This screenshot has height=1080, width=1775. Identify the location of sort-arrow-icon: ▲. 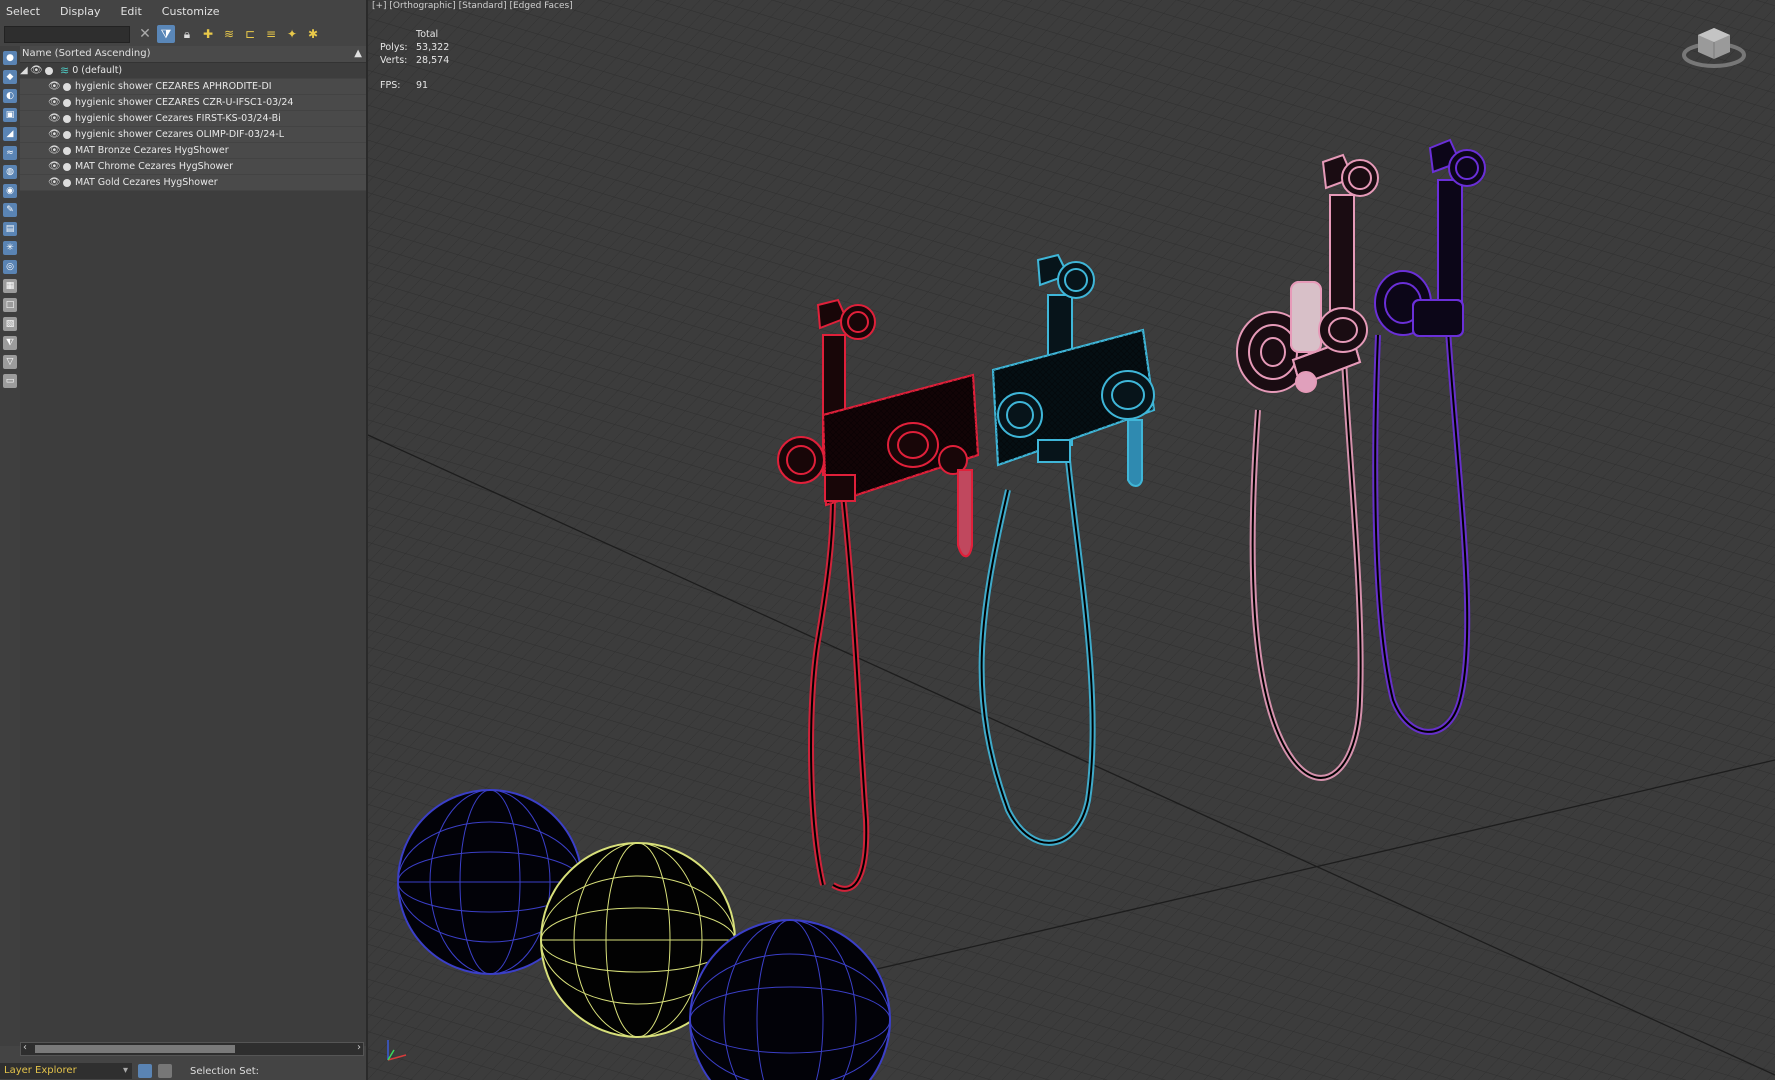
(358, 53).